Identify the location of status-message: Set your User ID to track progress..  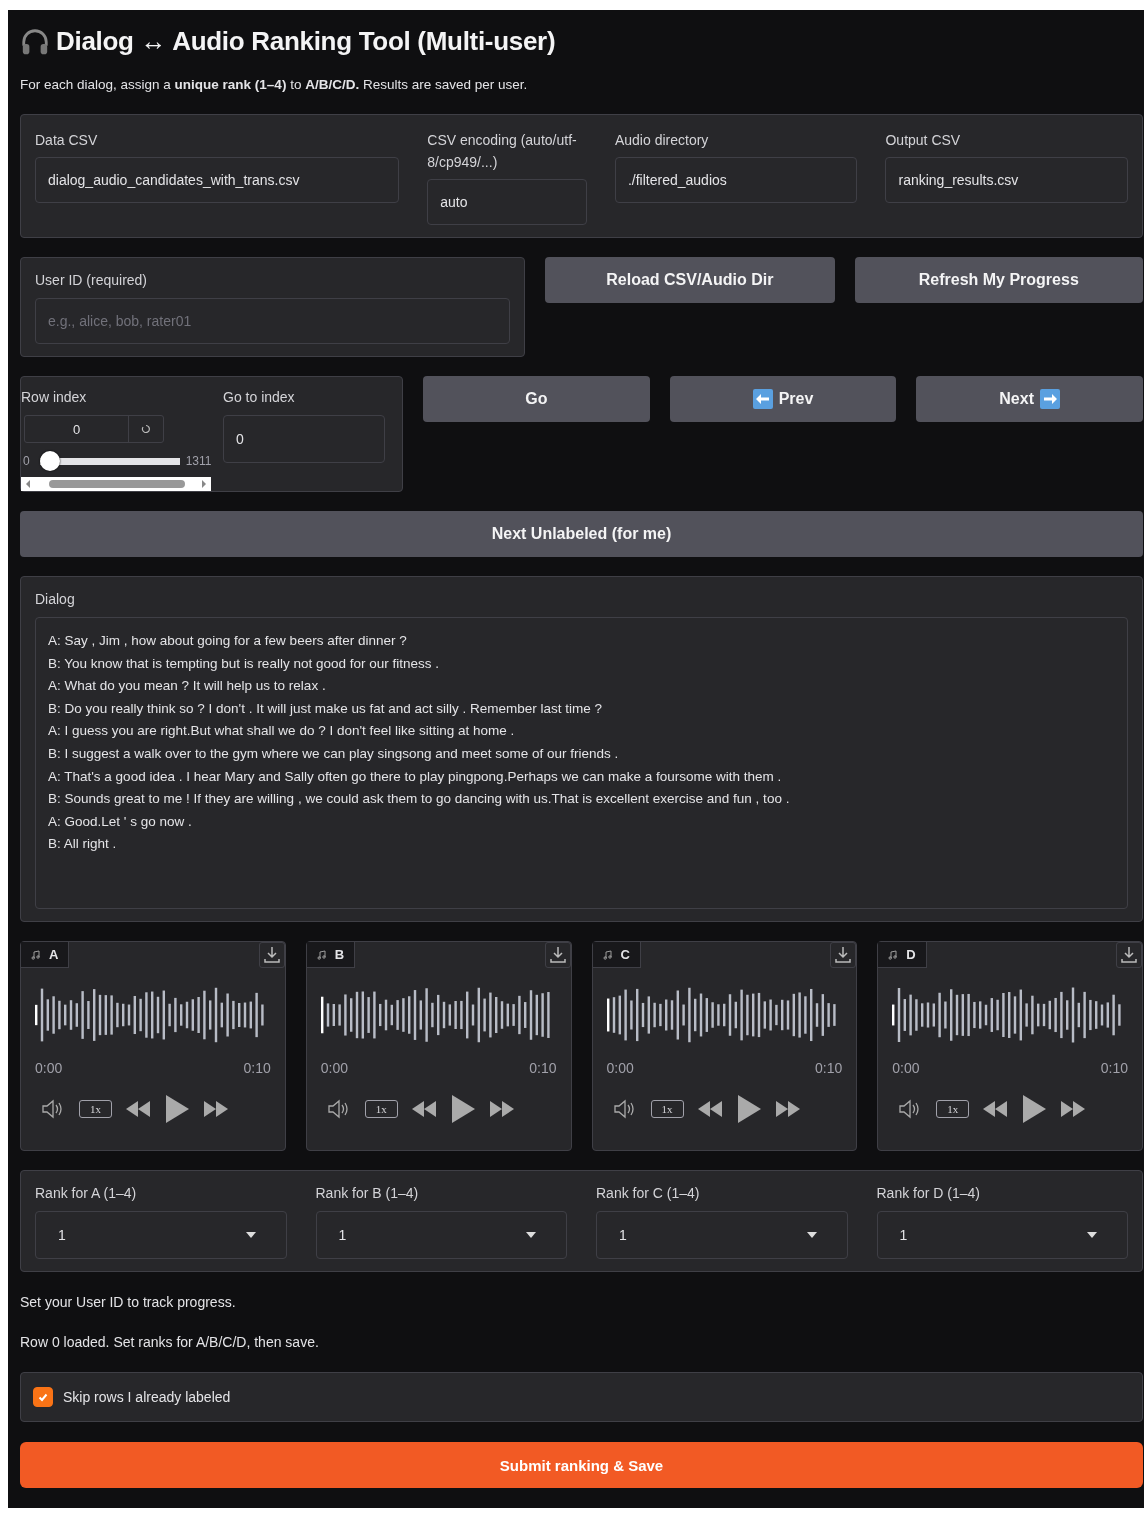
(128, 1302).